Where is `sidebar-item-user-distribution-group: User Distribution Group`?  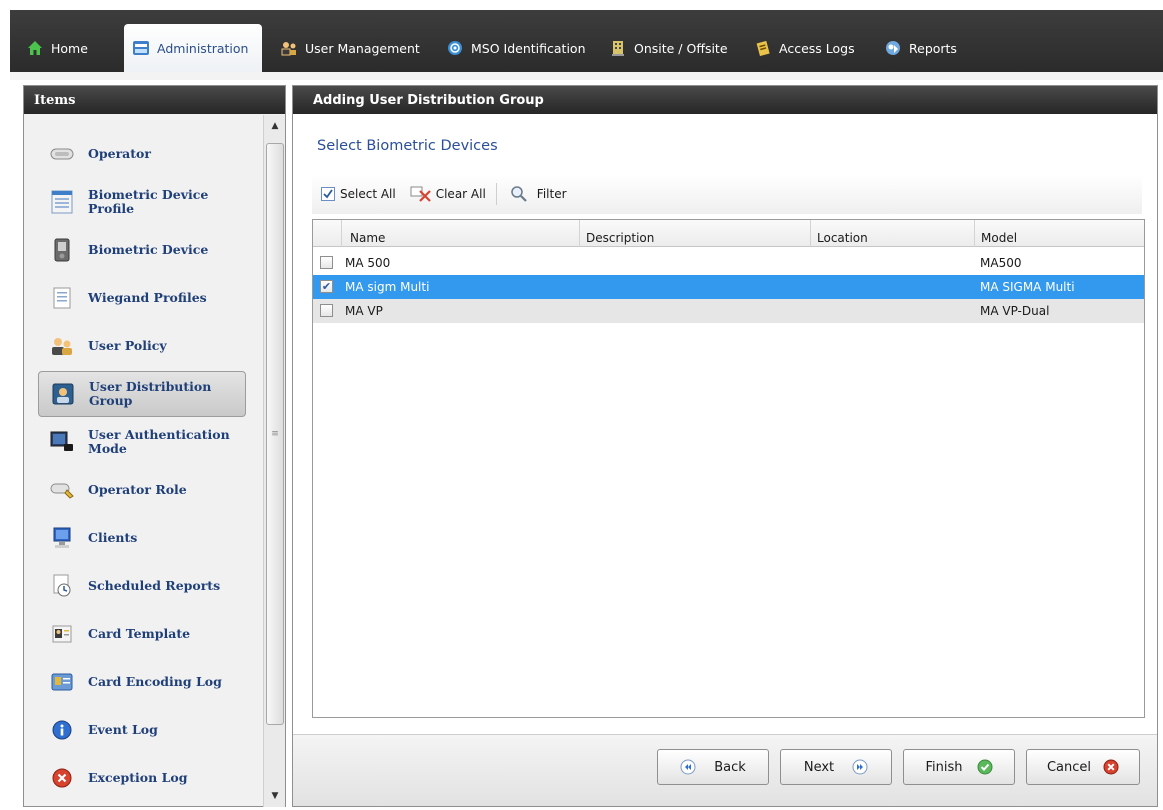 sidebar-item-user-distribution-group: User Distribution Group is located at coordinates (142, 394).